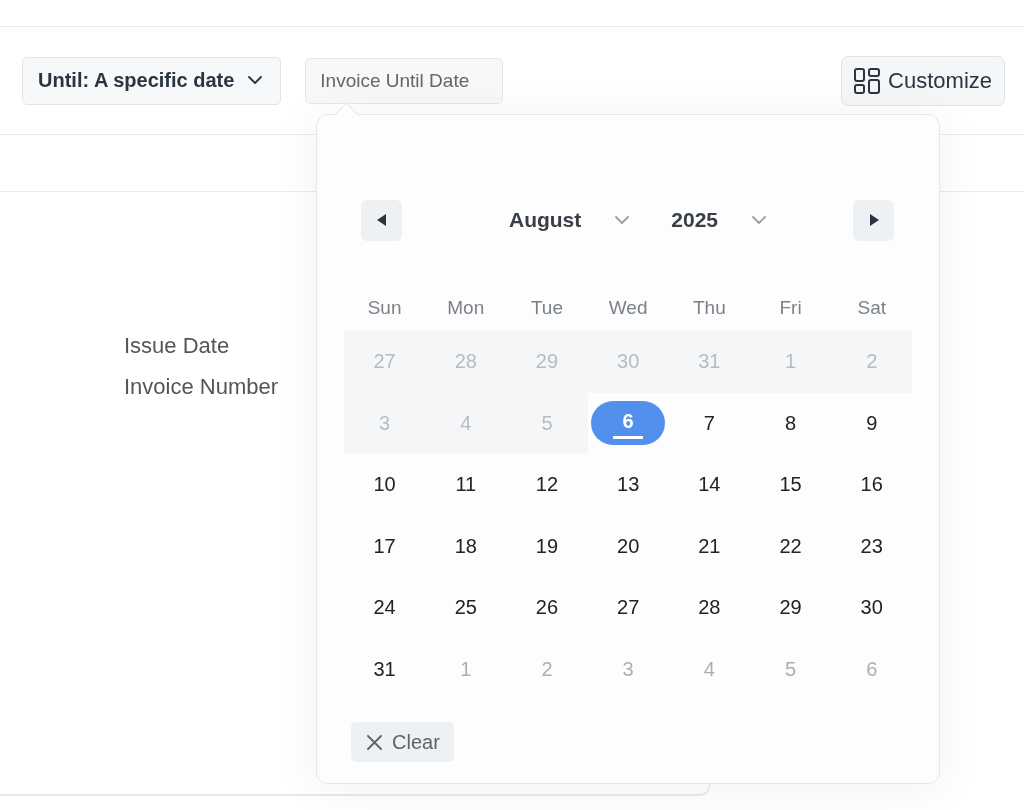  I want to click on calendar-day: 7, so click(709, 423).